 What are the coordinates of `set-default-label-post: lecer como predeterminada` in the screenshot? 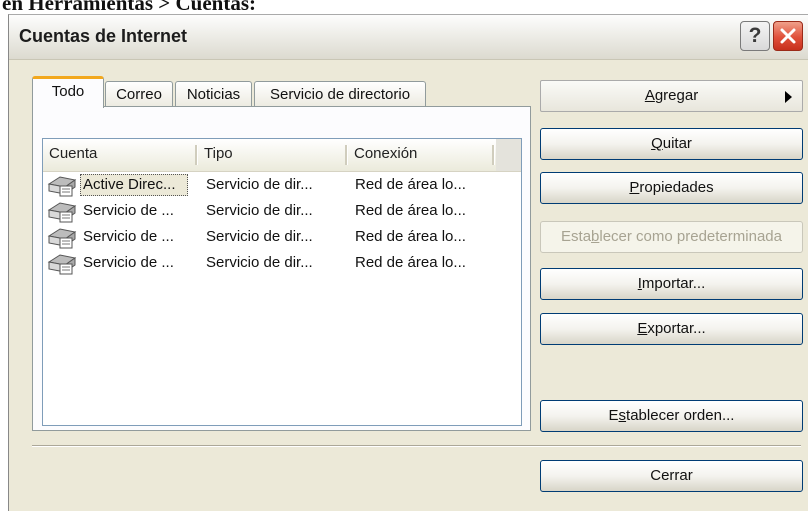 It's located at (690, 236).